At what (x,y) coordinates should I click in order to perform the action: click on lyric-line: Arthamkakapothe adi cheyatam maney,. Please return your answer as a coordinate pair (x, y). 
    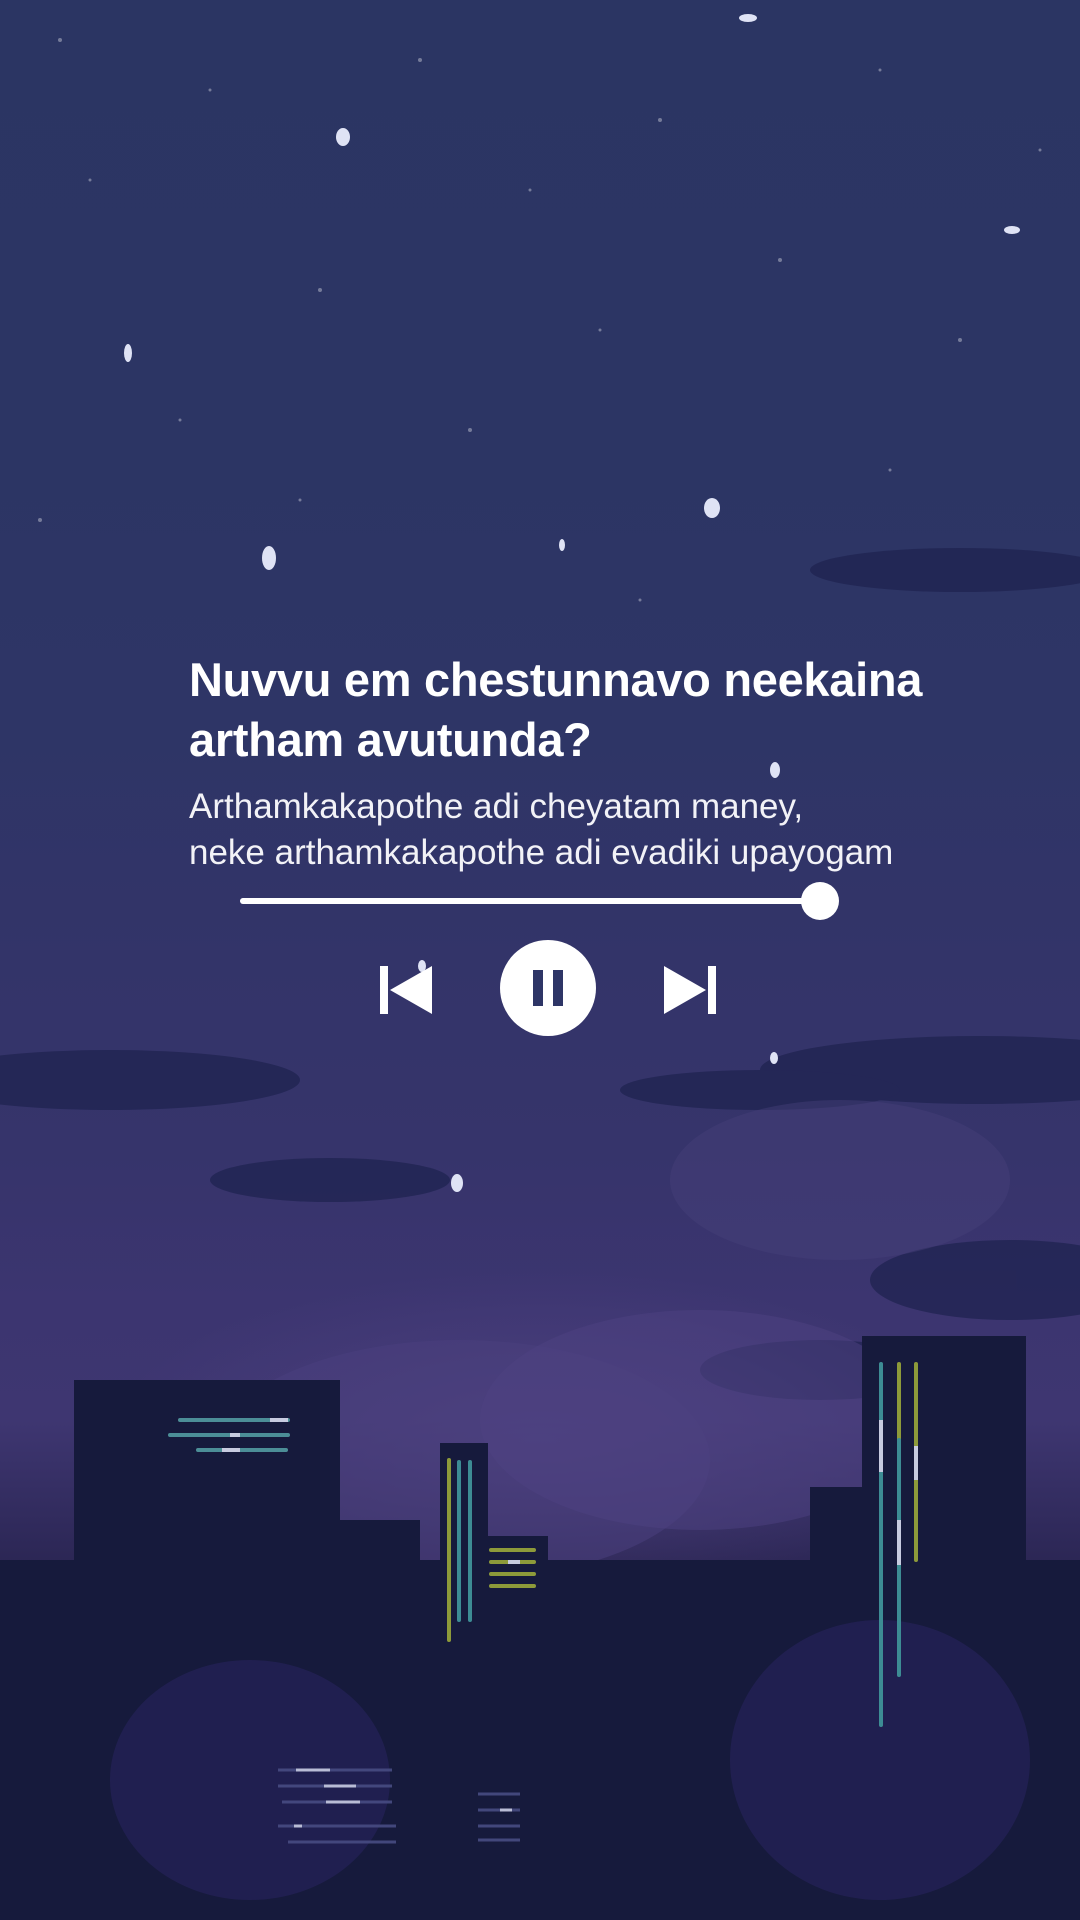
    Looking at the image, I should click on (496, 806).